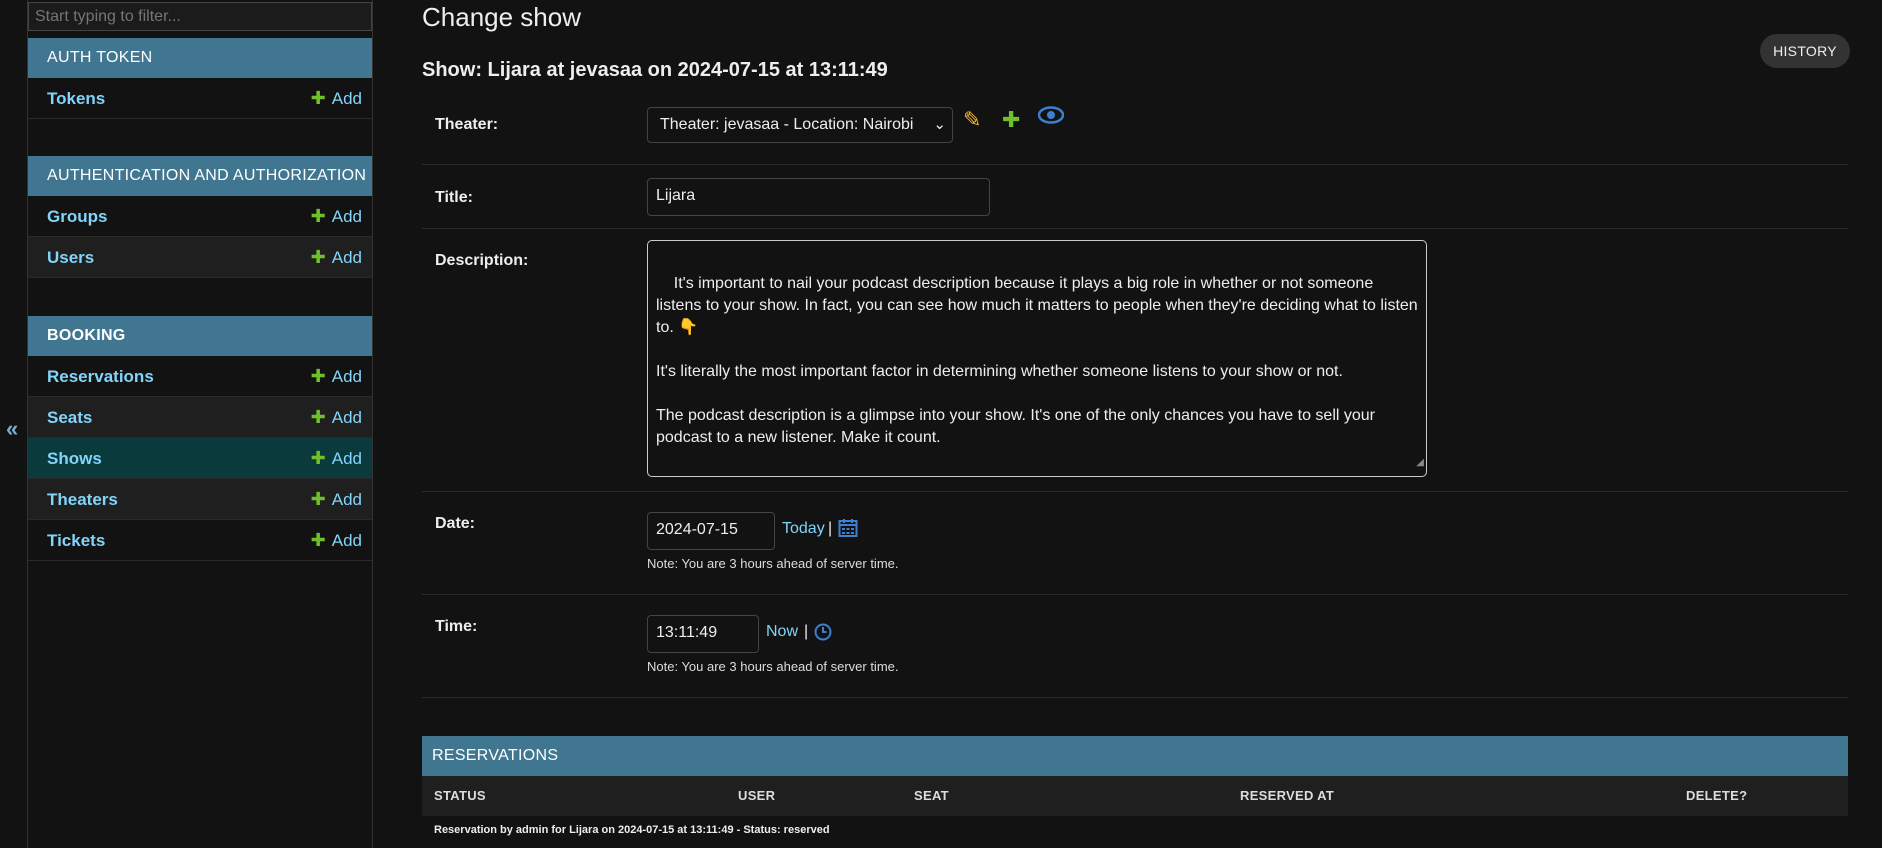 The height and width of the screenshot is (848, 1882). Describe the element at coordinates (100, 377) in the screenshot. I see `sidebar-item-label: Reservations` at that location.